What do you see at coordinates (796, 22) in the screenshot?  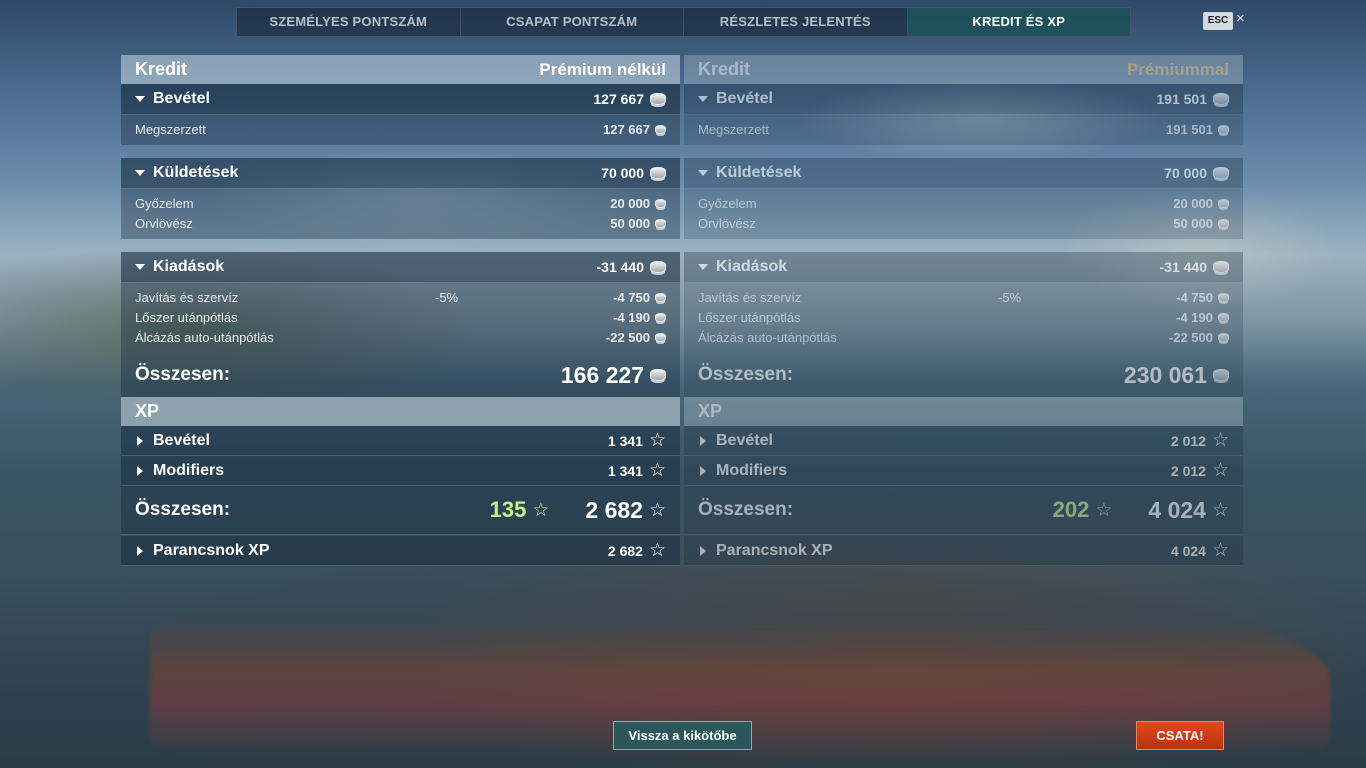 I see `tab-detailed-report: RÉSZLETES JELENTÉS` at bounding box center [796, 22].